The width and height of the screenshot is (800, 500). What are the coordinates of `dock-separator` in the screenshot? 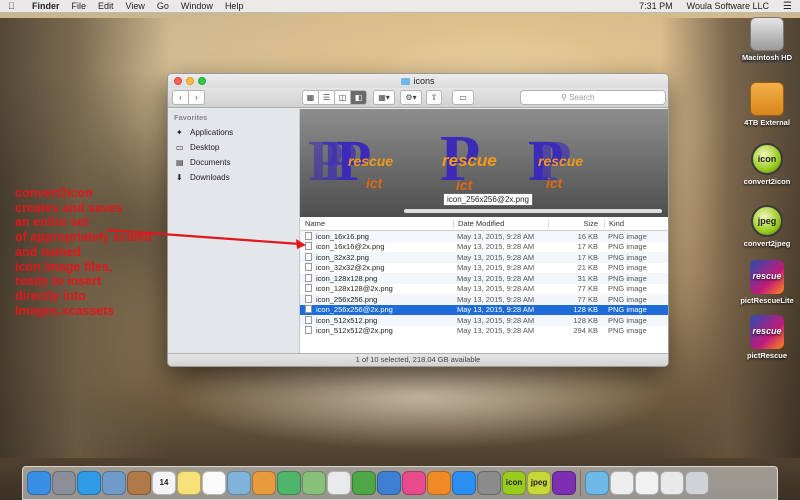 It's located at (580, 483).